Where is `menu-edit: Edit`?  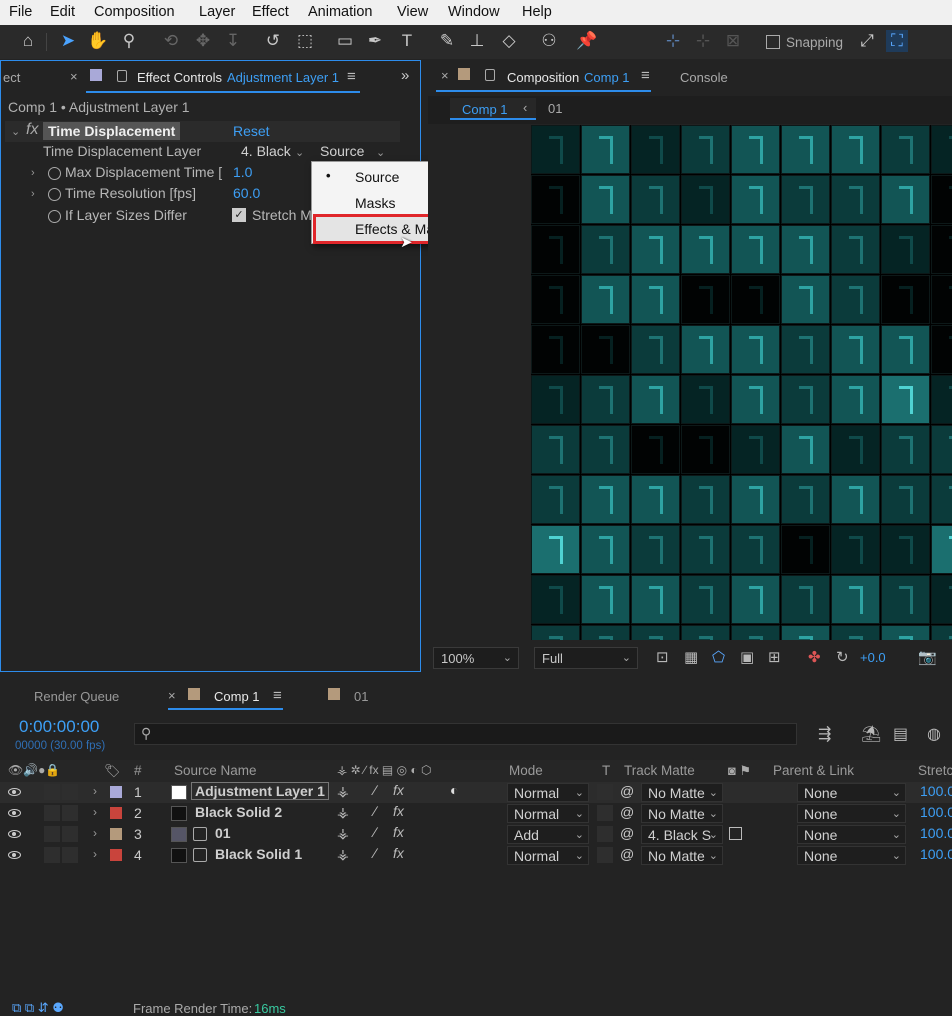 menu-edit: Edit is located at coordinates (62, 12).